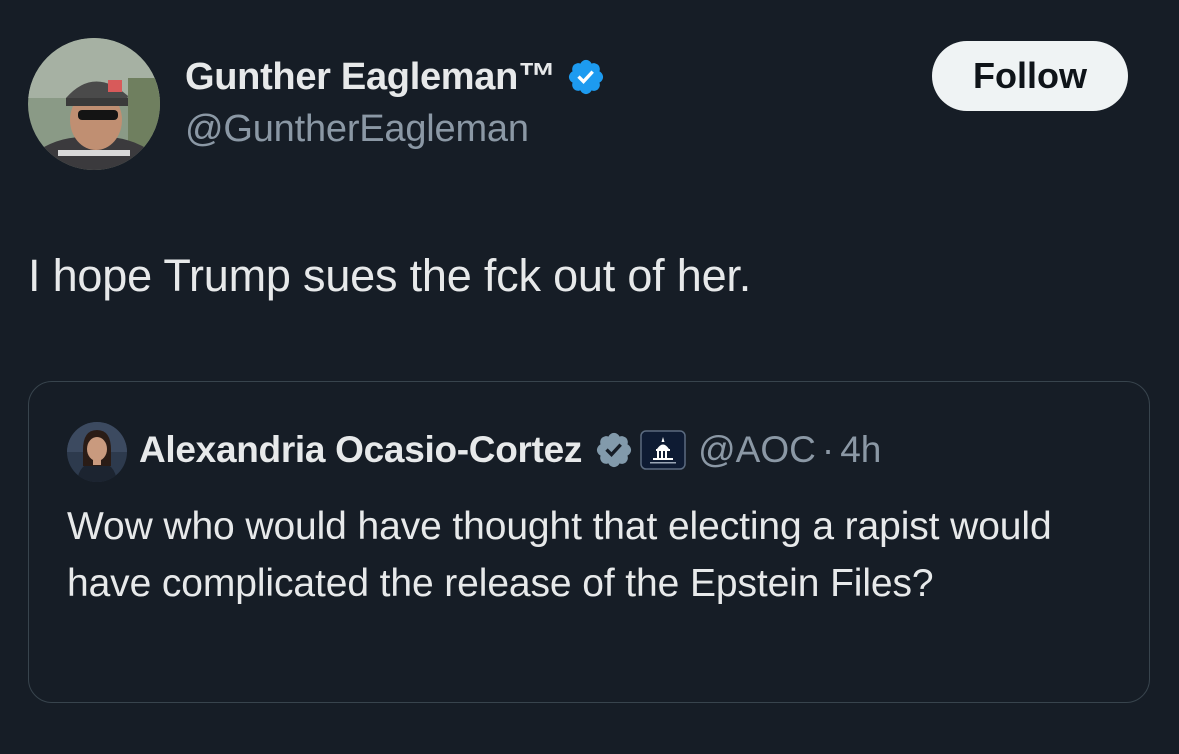  I want to click on tweet-text: I hope Trump sues the fck out of her., so click(390, 275).